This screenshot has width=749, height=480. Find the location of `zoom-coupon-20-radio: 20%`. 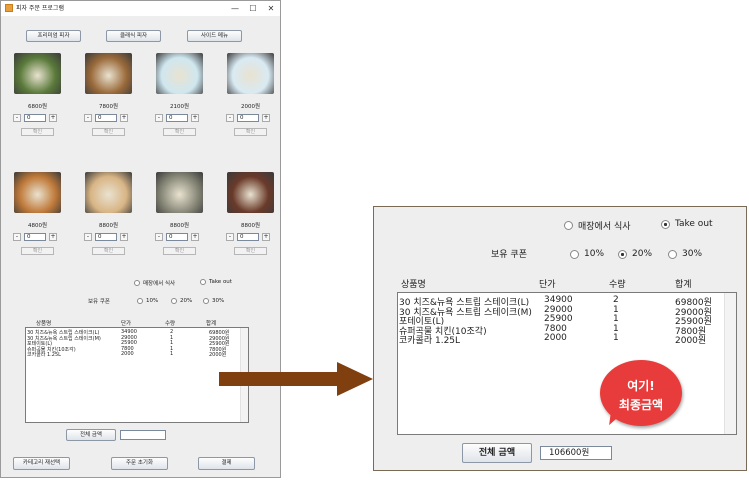

zoom-coupon-20-radio: 20% is located at coordinates (635, 254).